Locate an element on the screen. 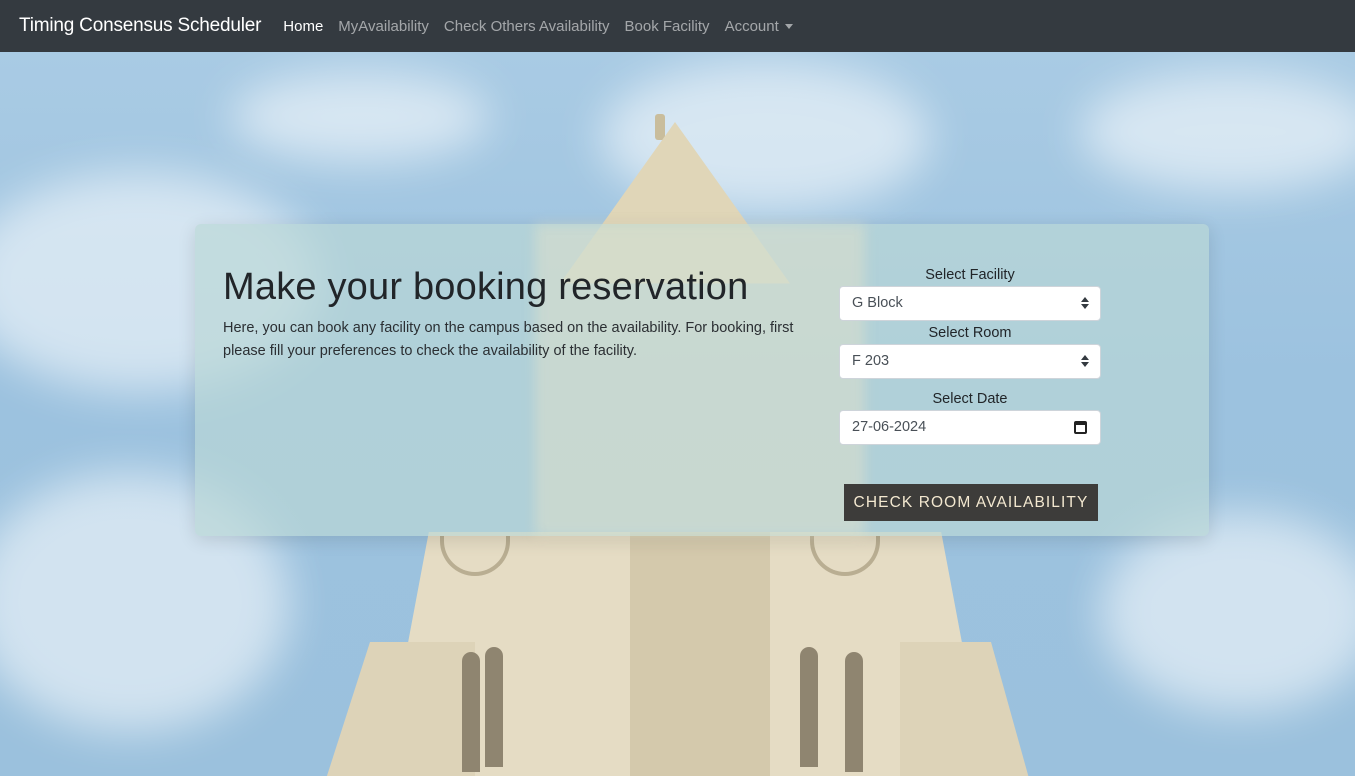 The image size is (1355, 776). room-select: F 203 is located at coordinates (970, 361).